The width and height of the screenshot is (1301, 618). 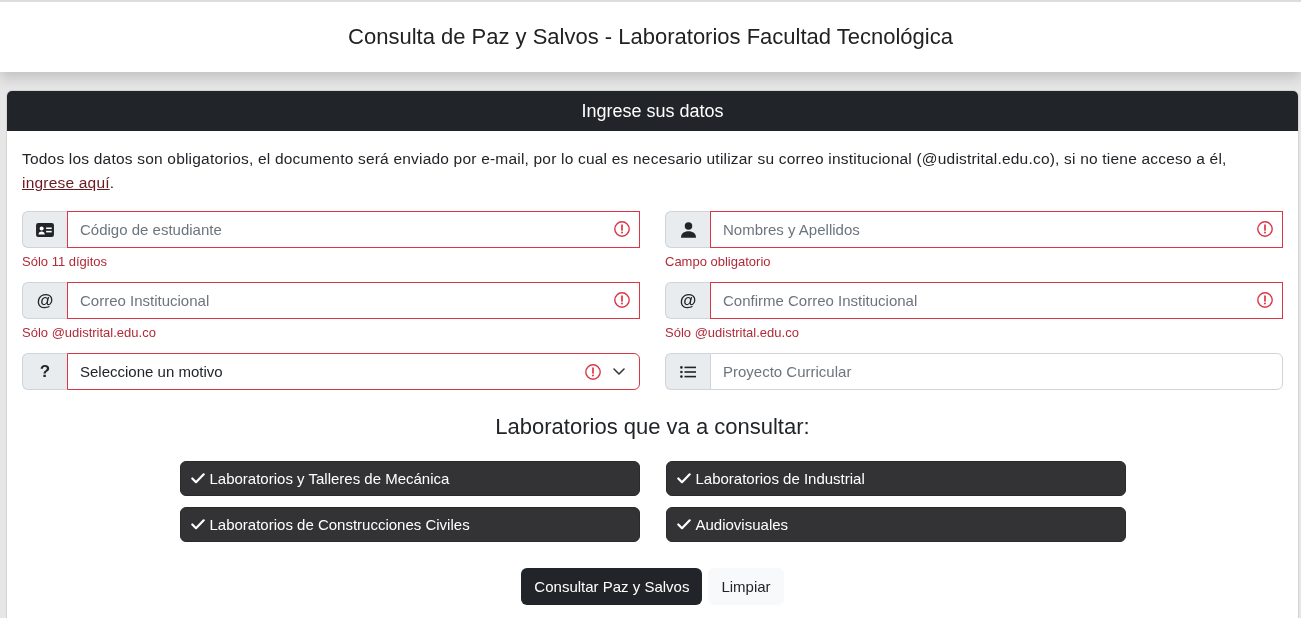 What do you see at coordinates (45, 229) in the screenshot?
I see `id-card-icon` at bounding box center [45, 229].